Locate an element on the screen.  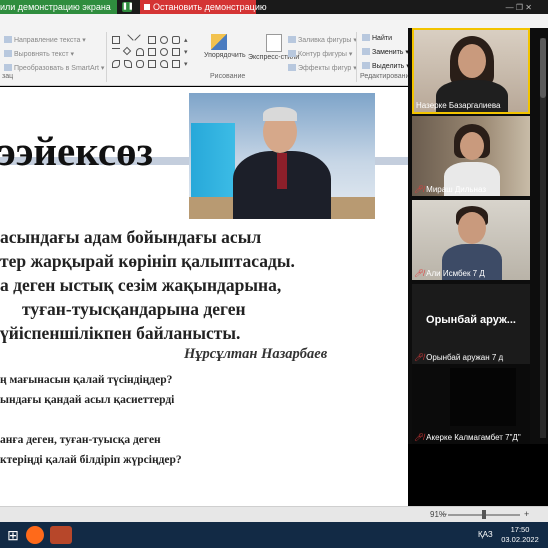
smartart-label: Преобразовать в SmartArt is located at coordinates (56, 68).